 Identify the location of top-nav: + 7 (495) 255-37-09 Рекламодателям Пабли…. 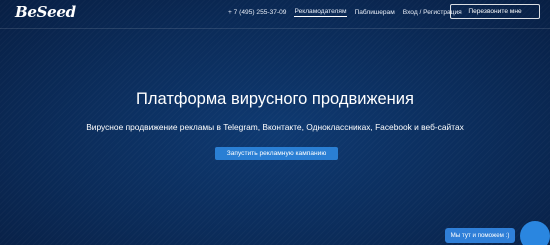
(349, 12).